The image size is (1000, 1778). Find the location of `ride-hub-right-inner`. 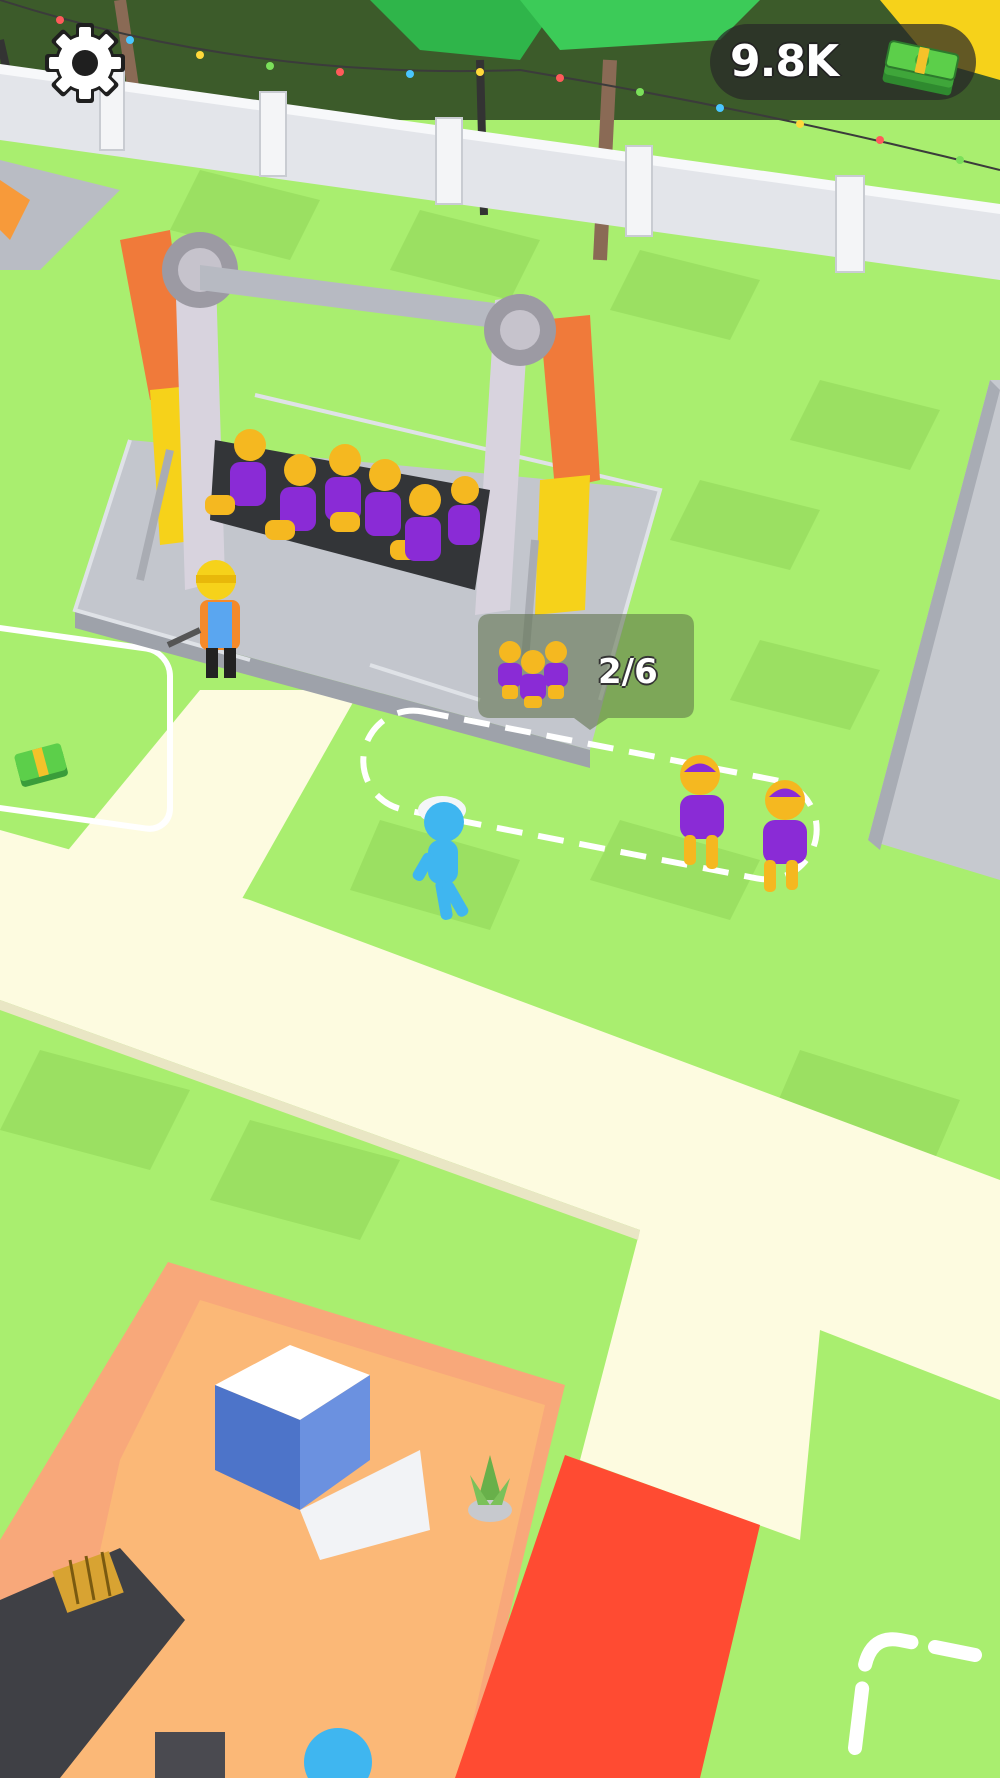

ride-hub-right-inner is located at coordinates (520, 330).